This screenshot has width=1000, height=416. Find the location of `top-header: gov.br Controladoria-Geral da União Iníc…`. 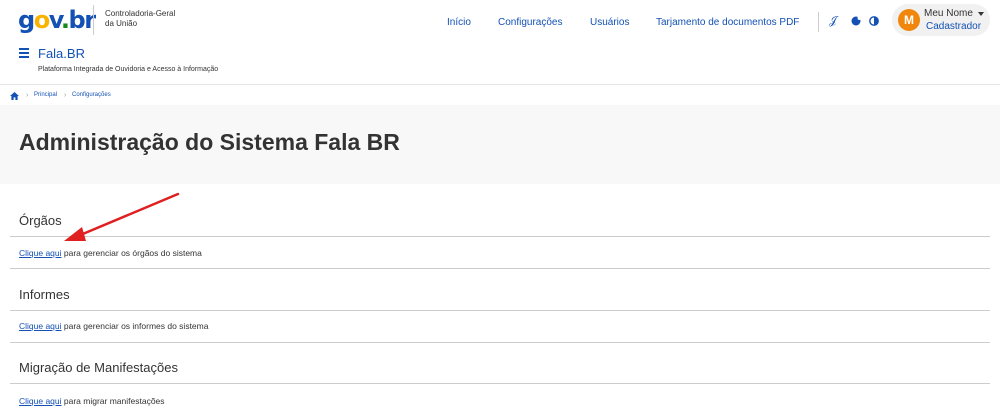

top-header: gov.br Controladoria-Geral da União Iníc… is located at coordinates (500, 23).